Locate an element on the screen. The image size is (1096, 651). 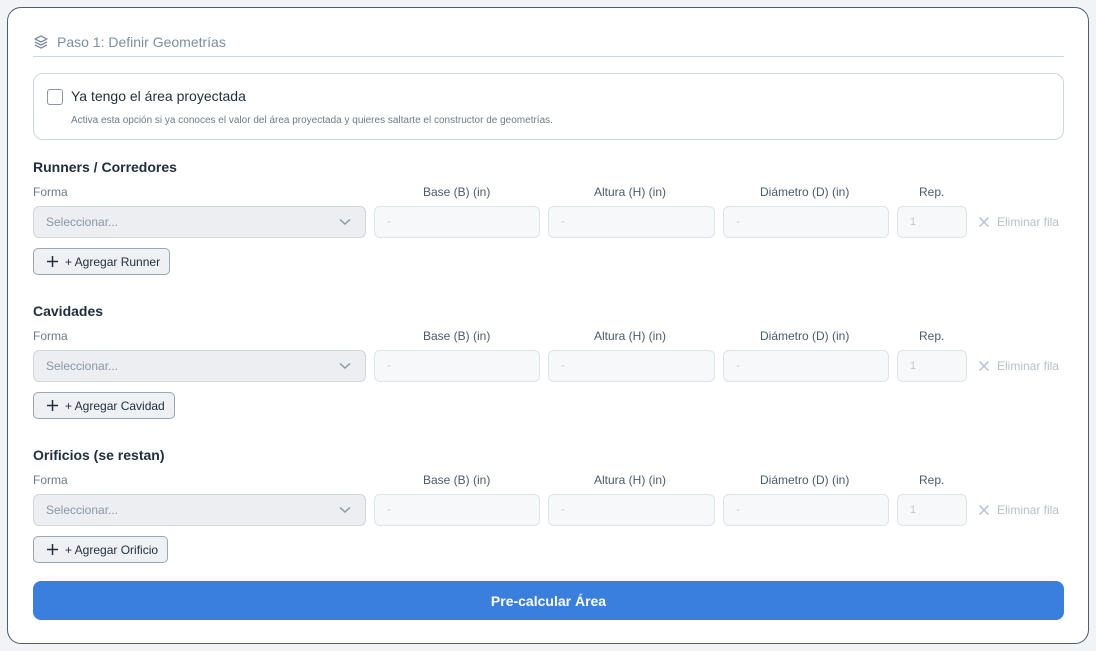
step-title: Paso 1: Definir Geometrías is located at coordinates (141, 42).